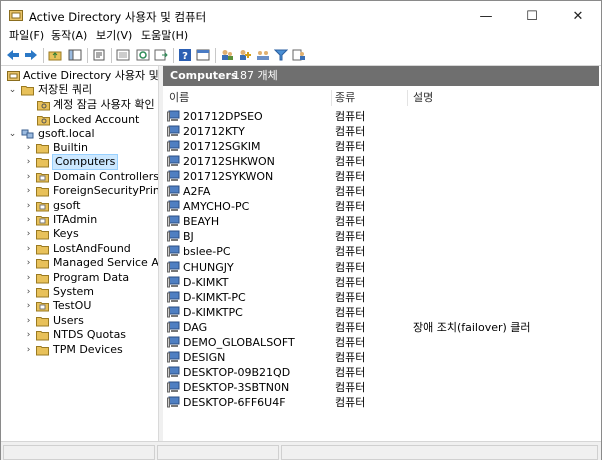 Image resolution: width=602 pixels, height=460 pixels. What do you see at coordinates (218, 452) in the screenshot?
I see `status-cell` at bounding box center [218, 452].